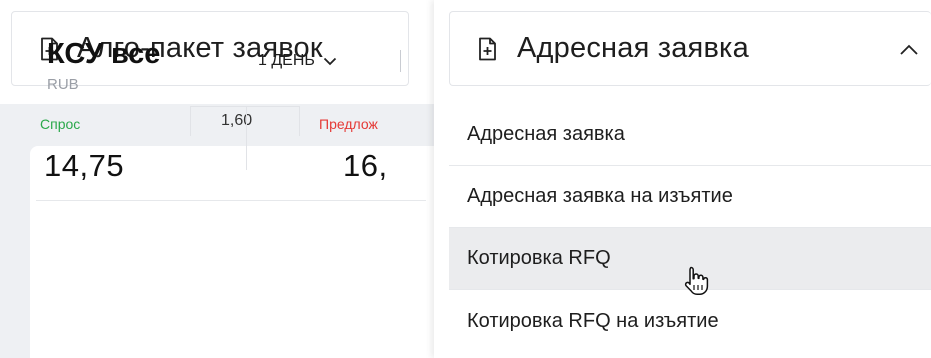 This screenshot has height=358, width=931. Describe the element at coordinates (600, 196) in the screenshot. I see `menu-item-label: Адресная заявка на изъятие` at that location.